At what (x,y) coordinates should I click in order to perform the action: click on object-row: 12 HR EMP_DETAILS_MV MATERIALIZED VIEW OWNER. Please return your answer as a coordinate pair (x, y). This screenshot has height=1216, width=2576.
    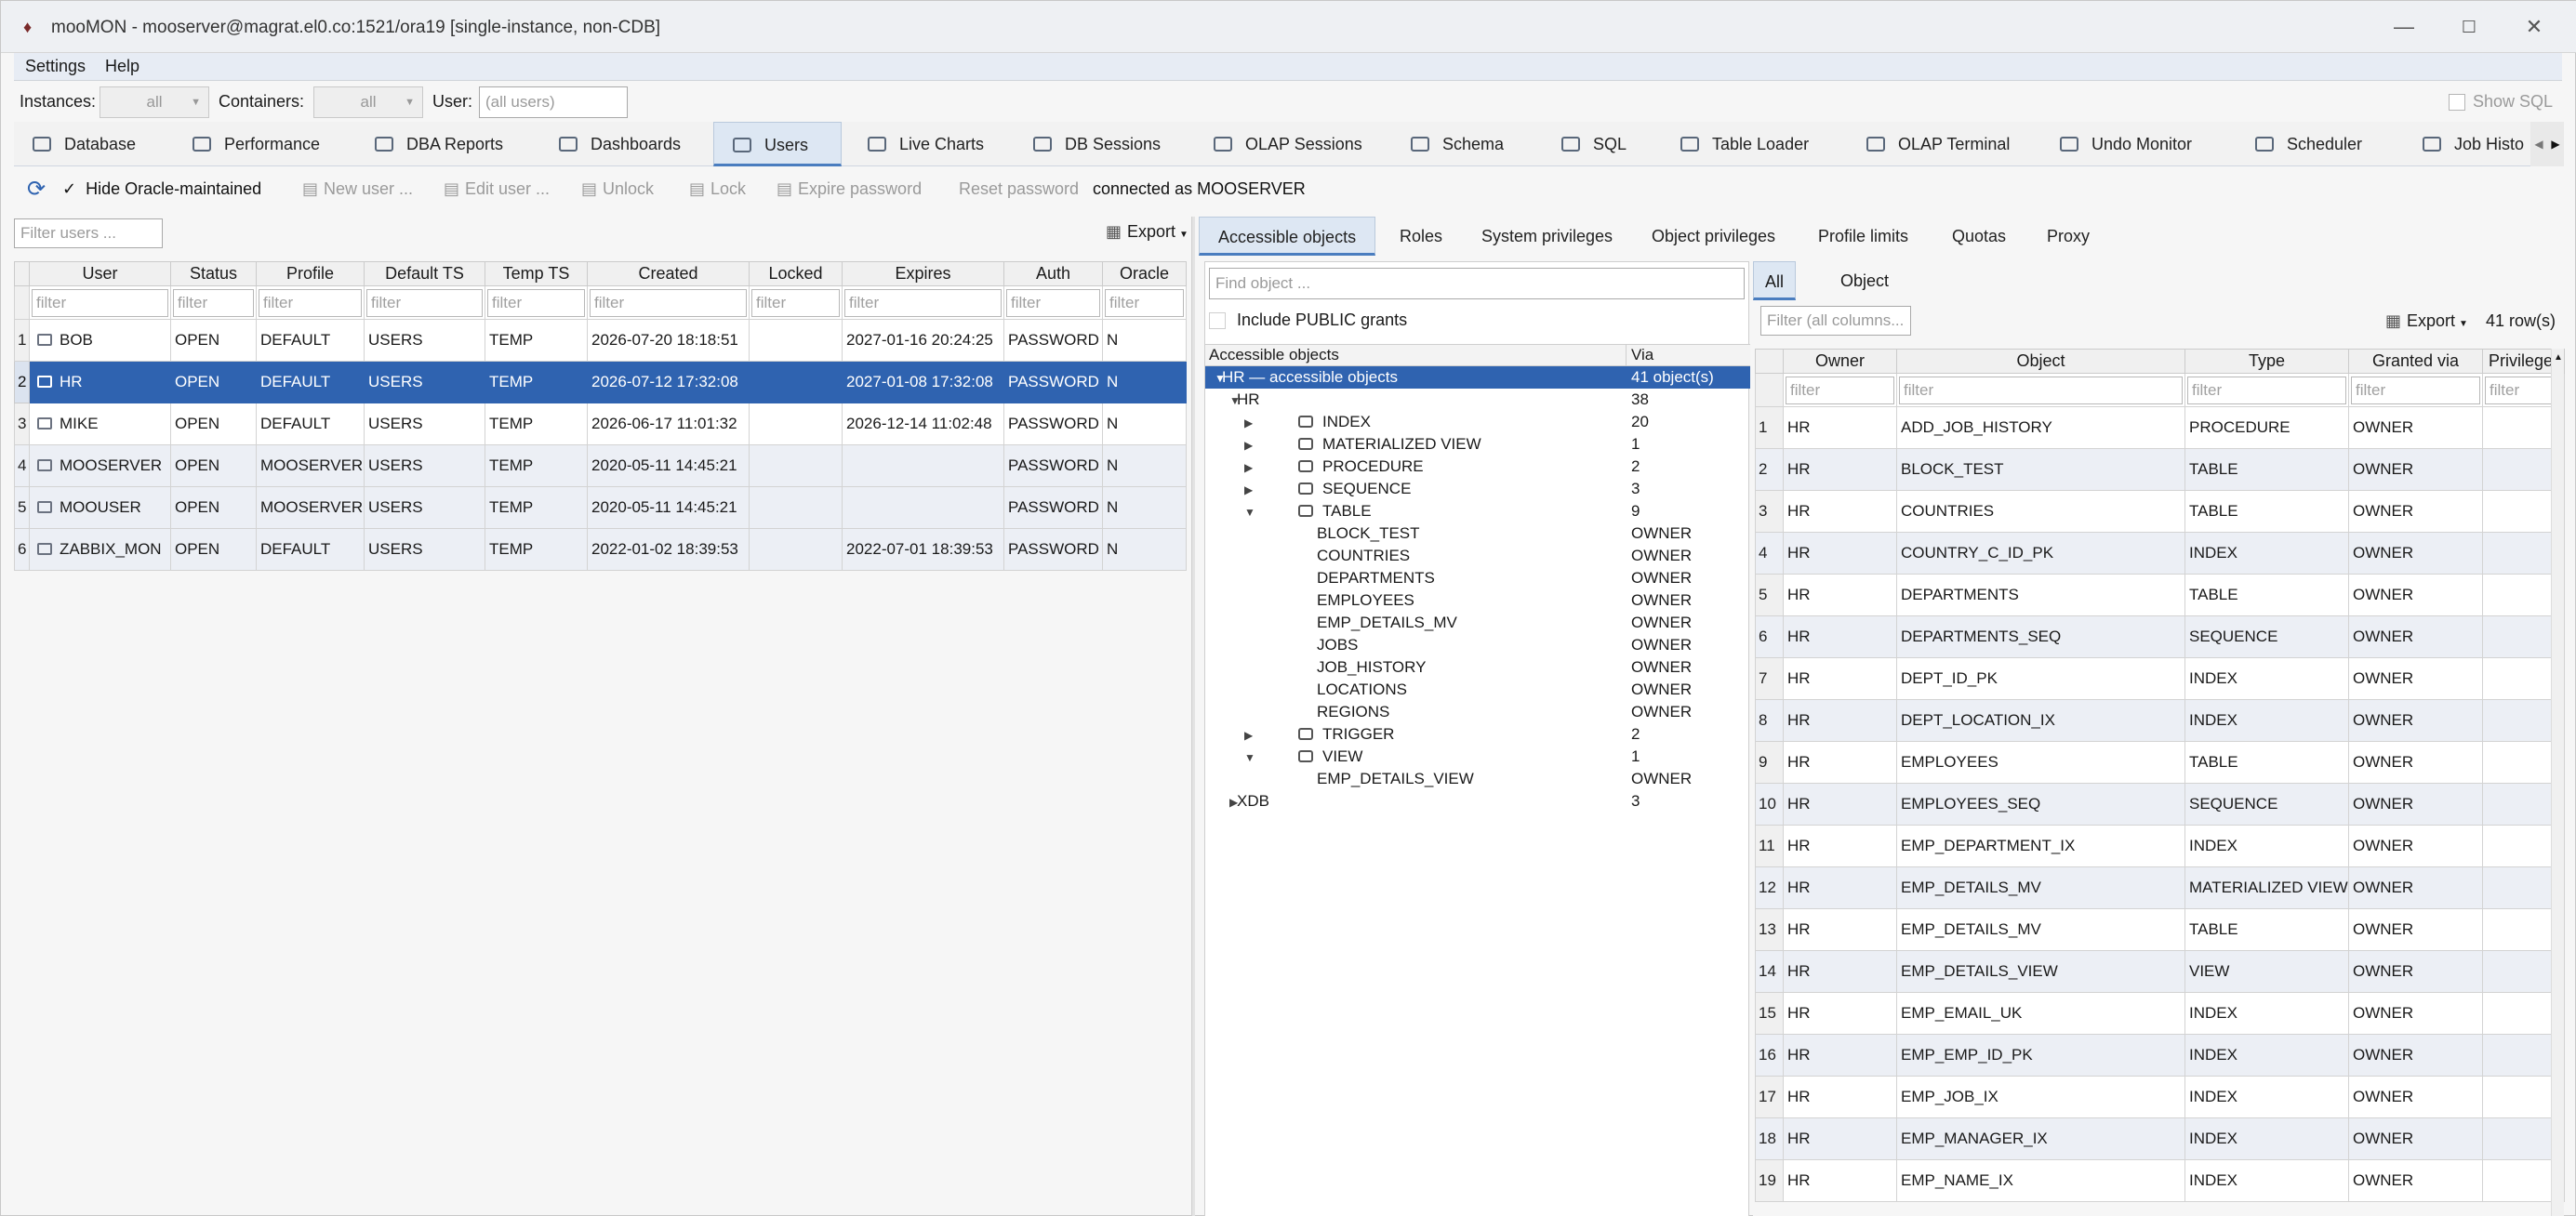
    Looking at the image, I should click on (2160, 887).